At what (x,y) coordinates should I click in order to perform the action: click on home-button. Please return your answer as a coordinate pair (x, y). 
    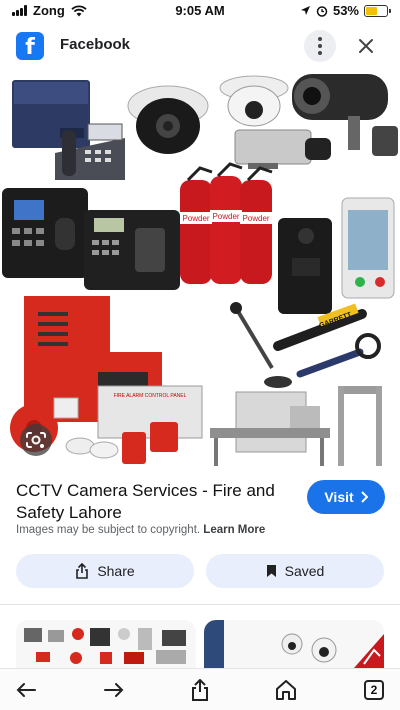
    Looking at the image, I should click on (286, 690).